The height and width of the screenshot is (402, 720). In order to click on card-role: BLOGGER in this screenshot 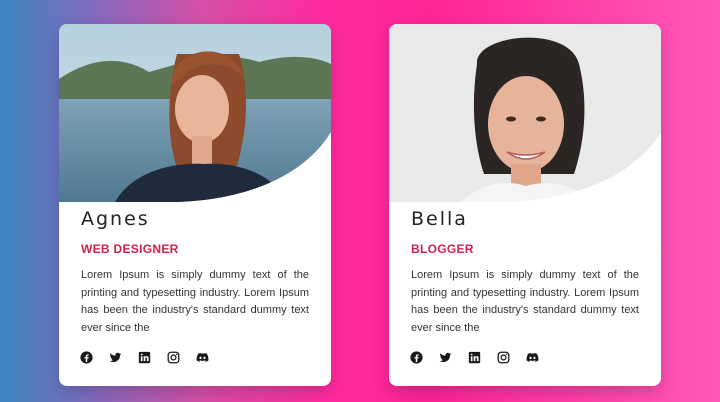, I will do `click(442, 249)`.